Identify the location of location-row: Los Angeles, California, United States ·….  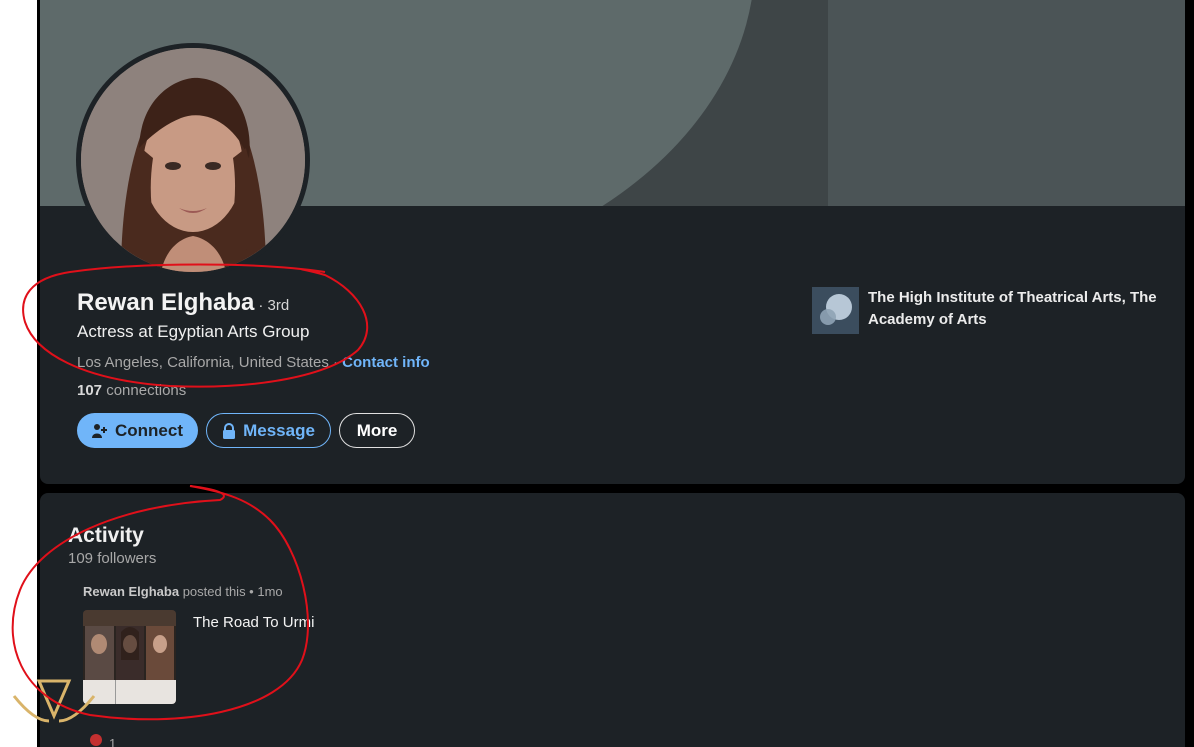
(253, 362).